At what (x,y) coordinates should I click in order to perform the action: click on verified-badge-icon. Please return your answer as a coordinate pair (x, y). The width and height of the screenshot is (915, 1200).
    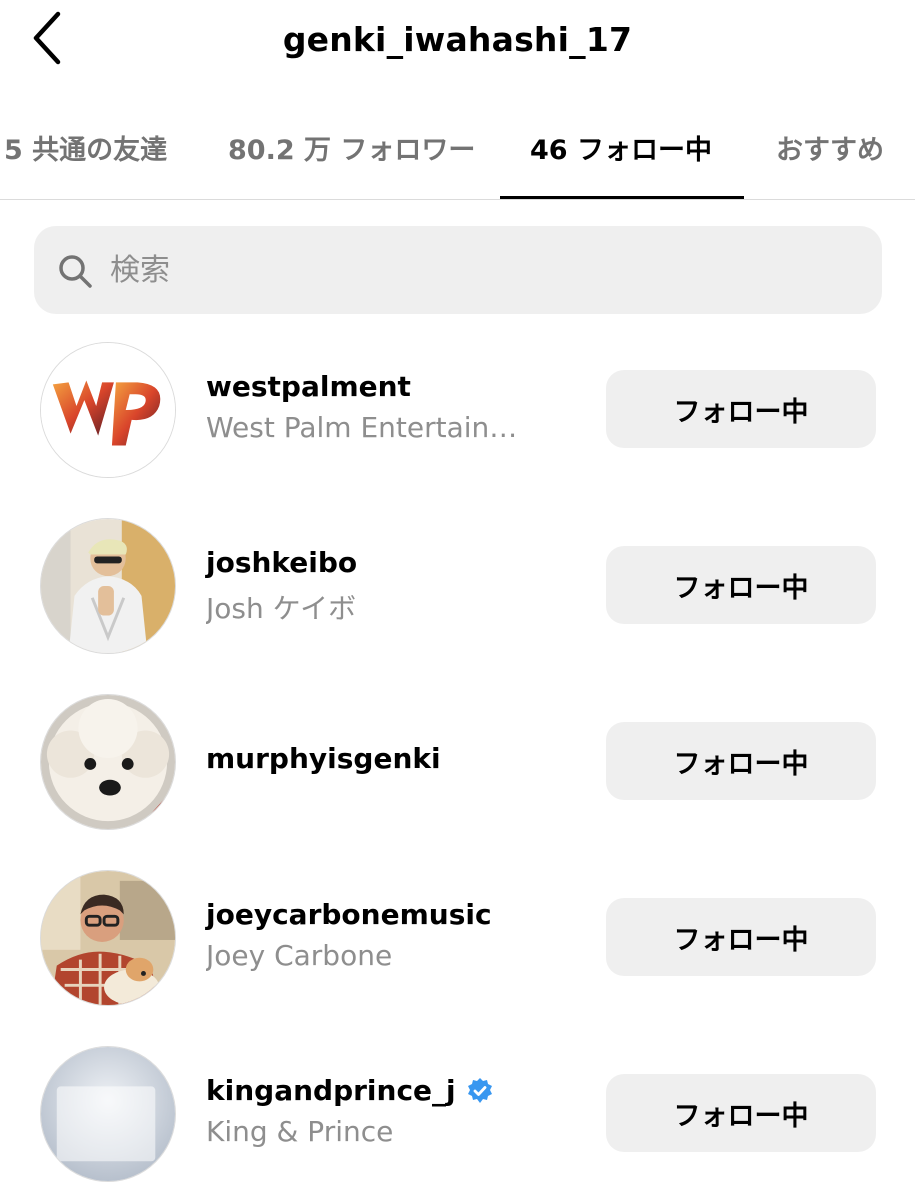
    Looking at the image, I should click on (479, 1090).